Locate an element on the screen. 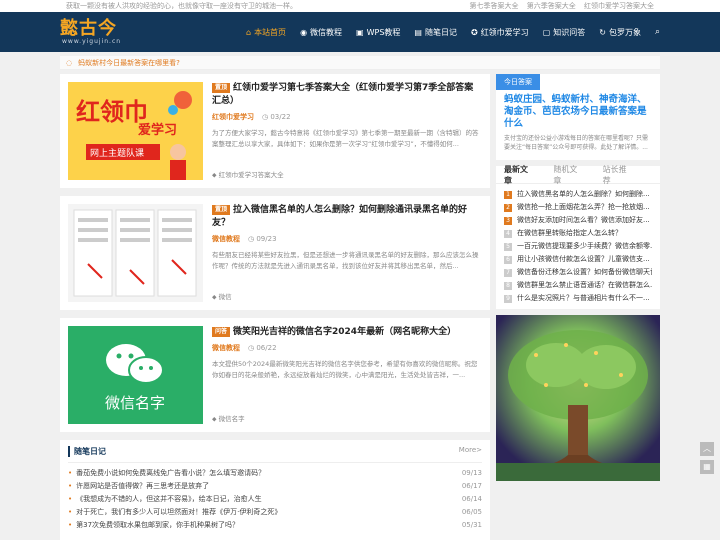  diary-item: • 《我想成为不错的人，但这并不容易》，绘本日记，治愈人生 06/14 is located at coordinates (275, 499).